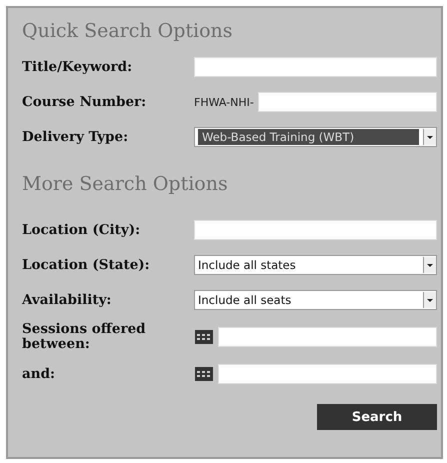 The width and height of the screenshot is (447, 463). What do you see at coordinates (315, 137) in the screenshot?
I see `dropdown: Web-Based Training (WBT)` at bounding box center [315, 137].